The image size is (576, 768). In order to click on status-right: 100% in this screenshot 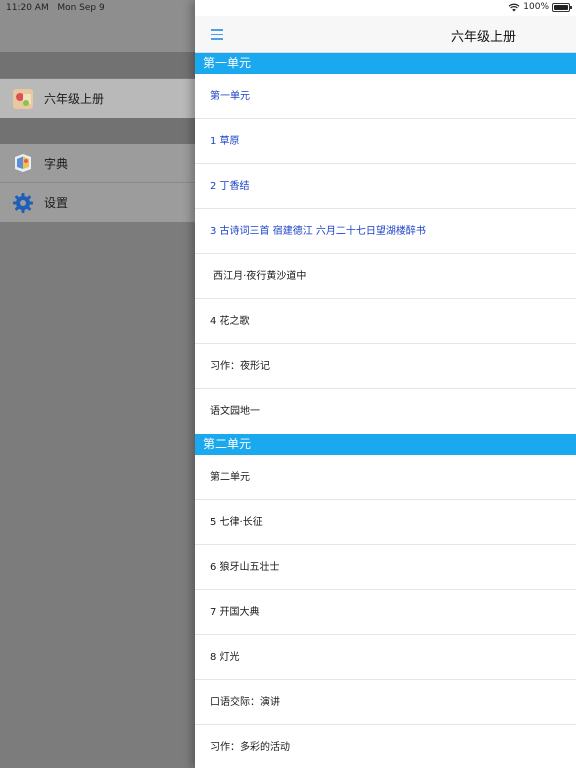, I will do `click(540, 7)`.